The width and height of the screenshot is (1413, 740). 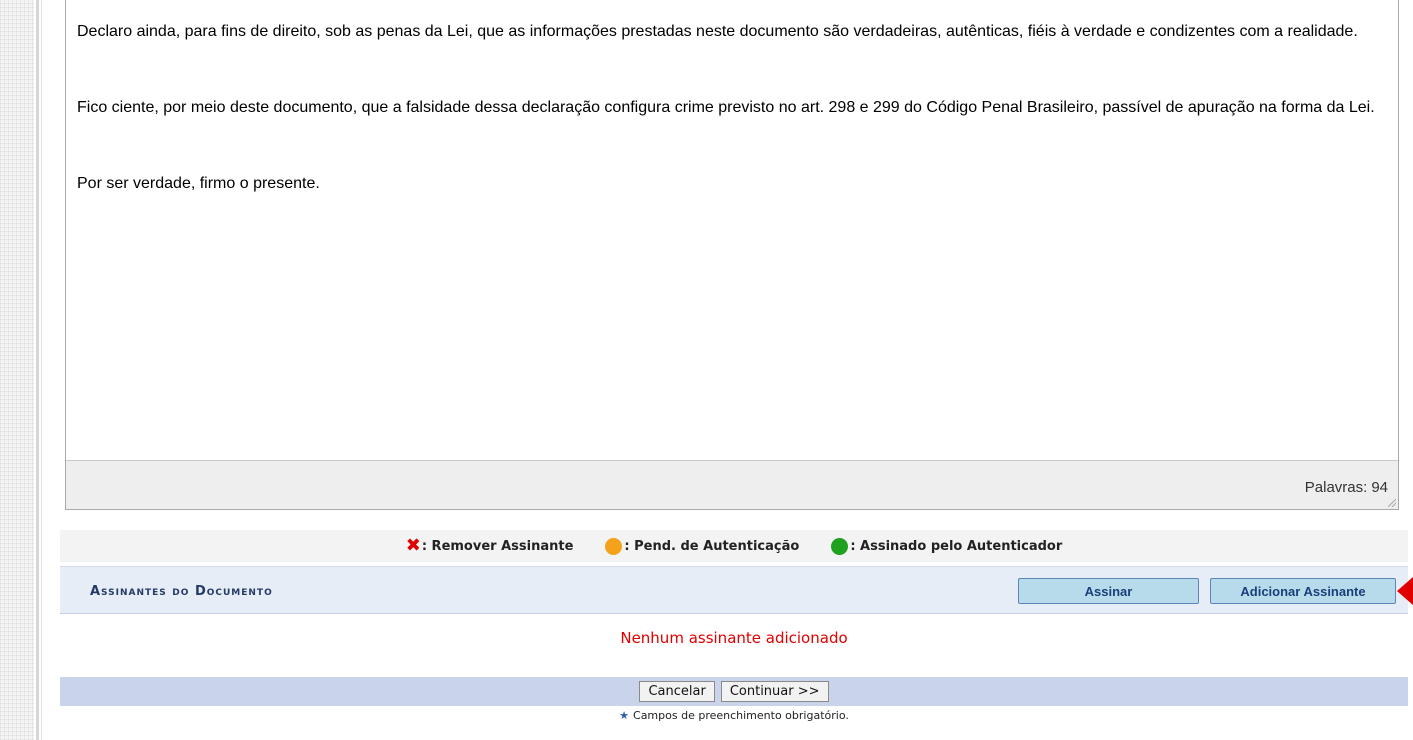 What do you see at coordinates (1108, 591) in the screenshot?
I see `sign-button: Assinar` at bounding box center [1108, 591].